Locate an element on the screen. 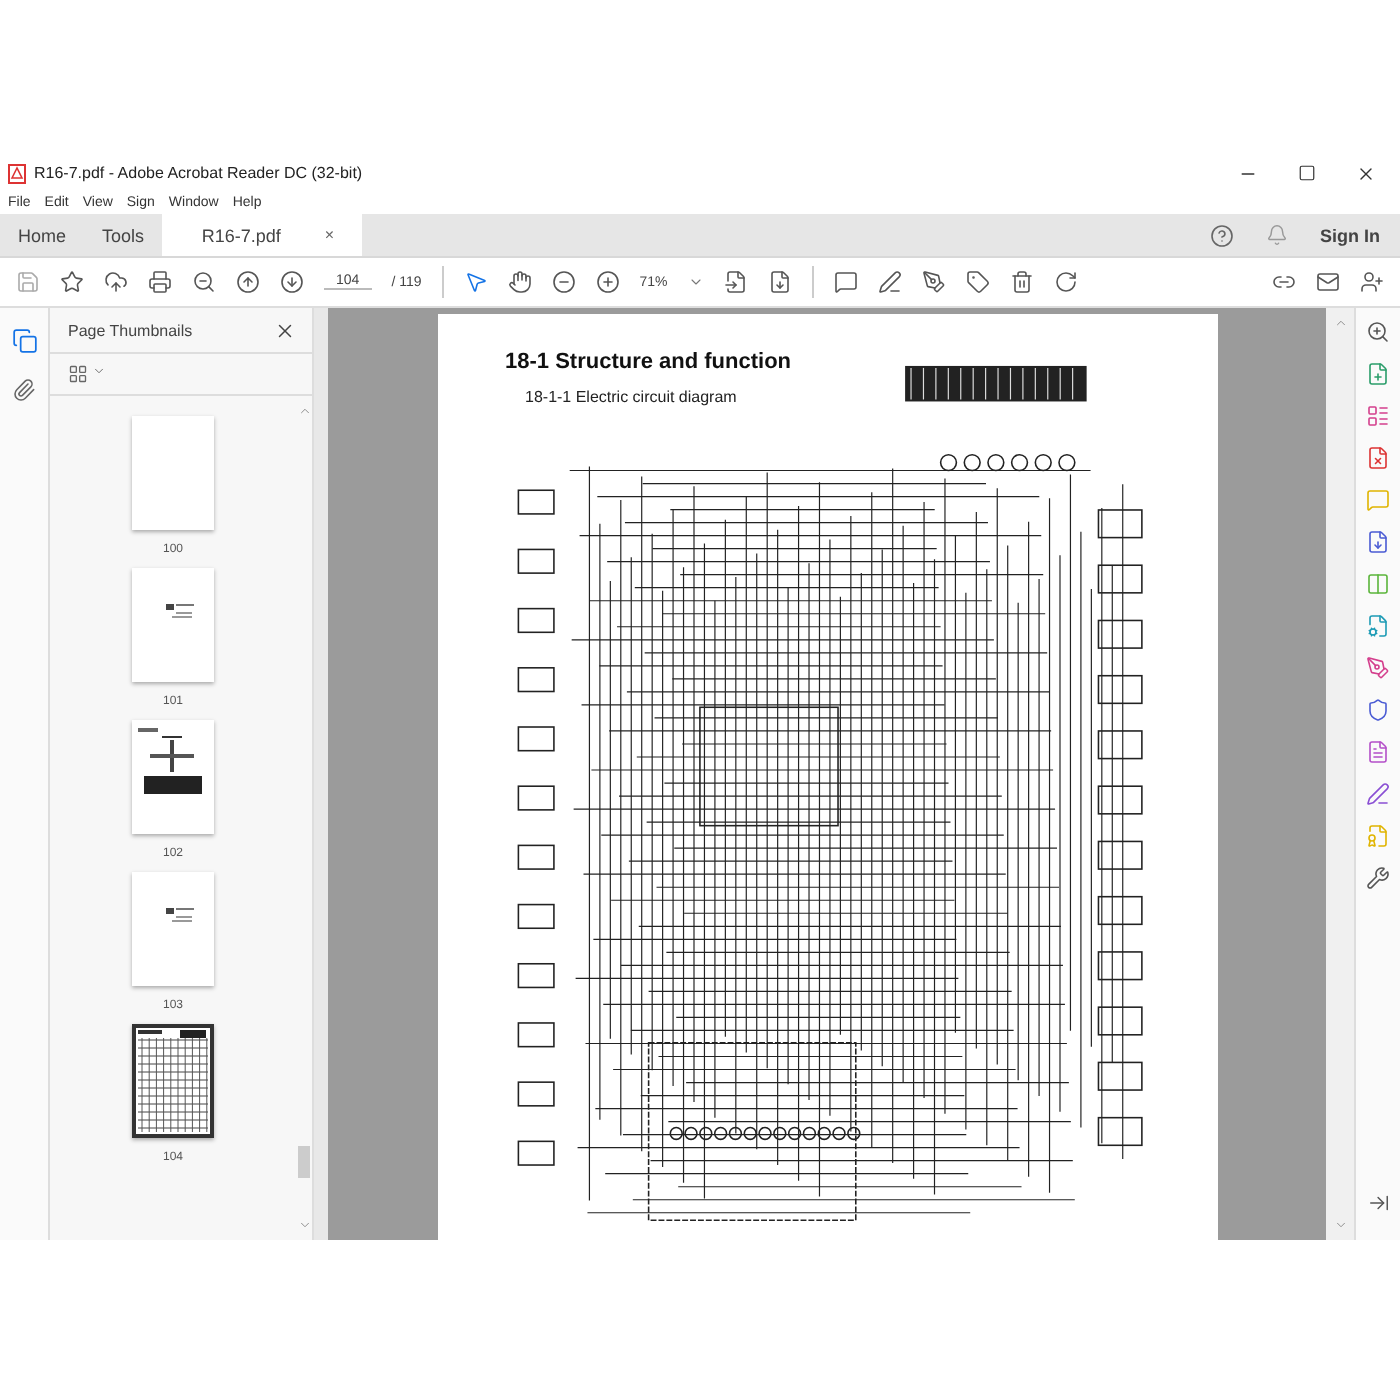  sign-in-button: Sign In is located at coordinates (1350, 235).